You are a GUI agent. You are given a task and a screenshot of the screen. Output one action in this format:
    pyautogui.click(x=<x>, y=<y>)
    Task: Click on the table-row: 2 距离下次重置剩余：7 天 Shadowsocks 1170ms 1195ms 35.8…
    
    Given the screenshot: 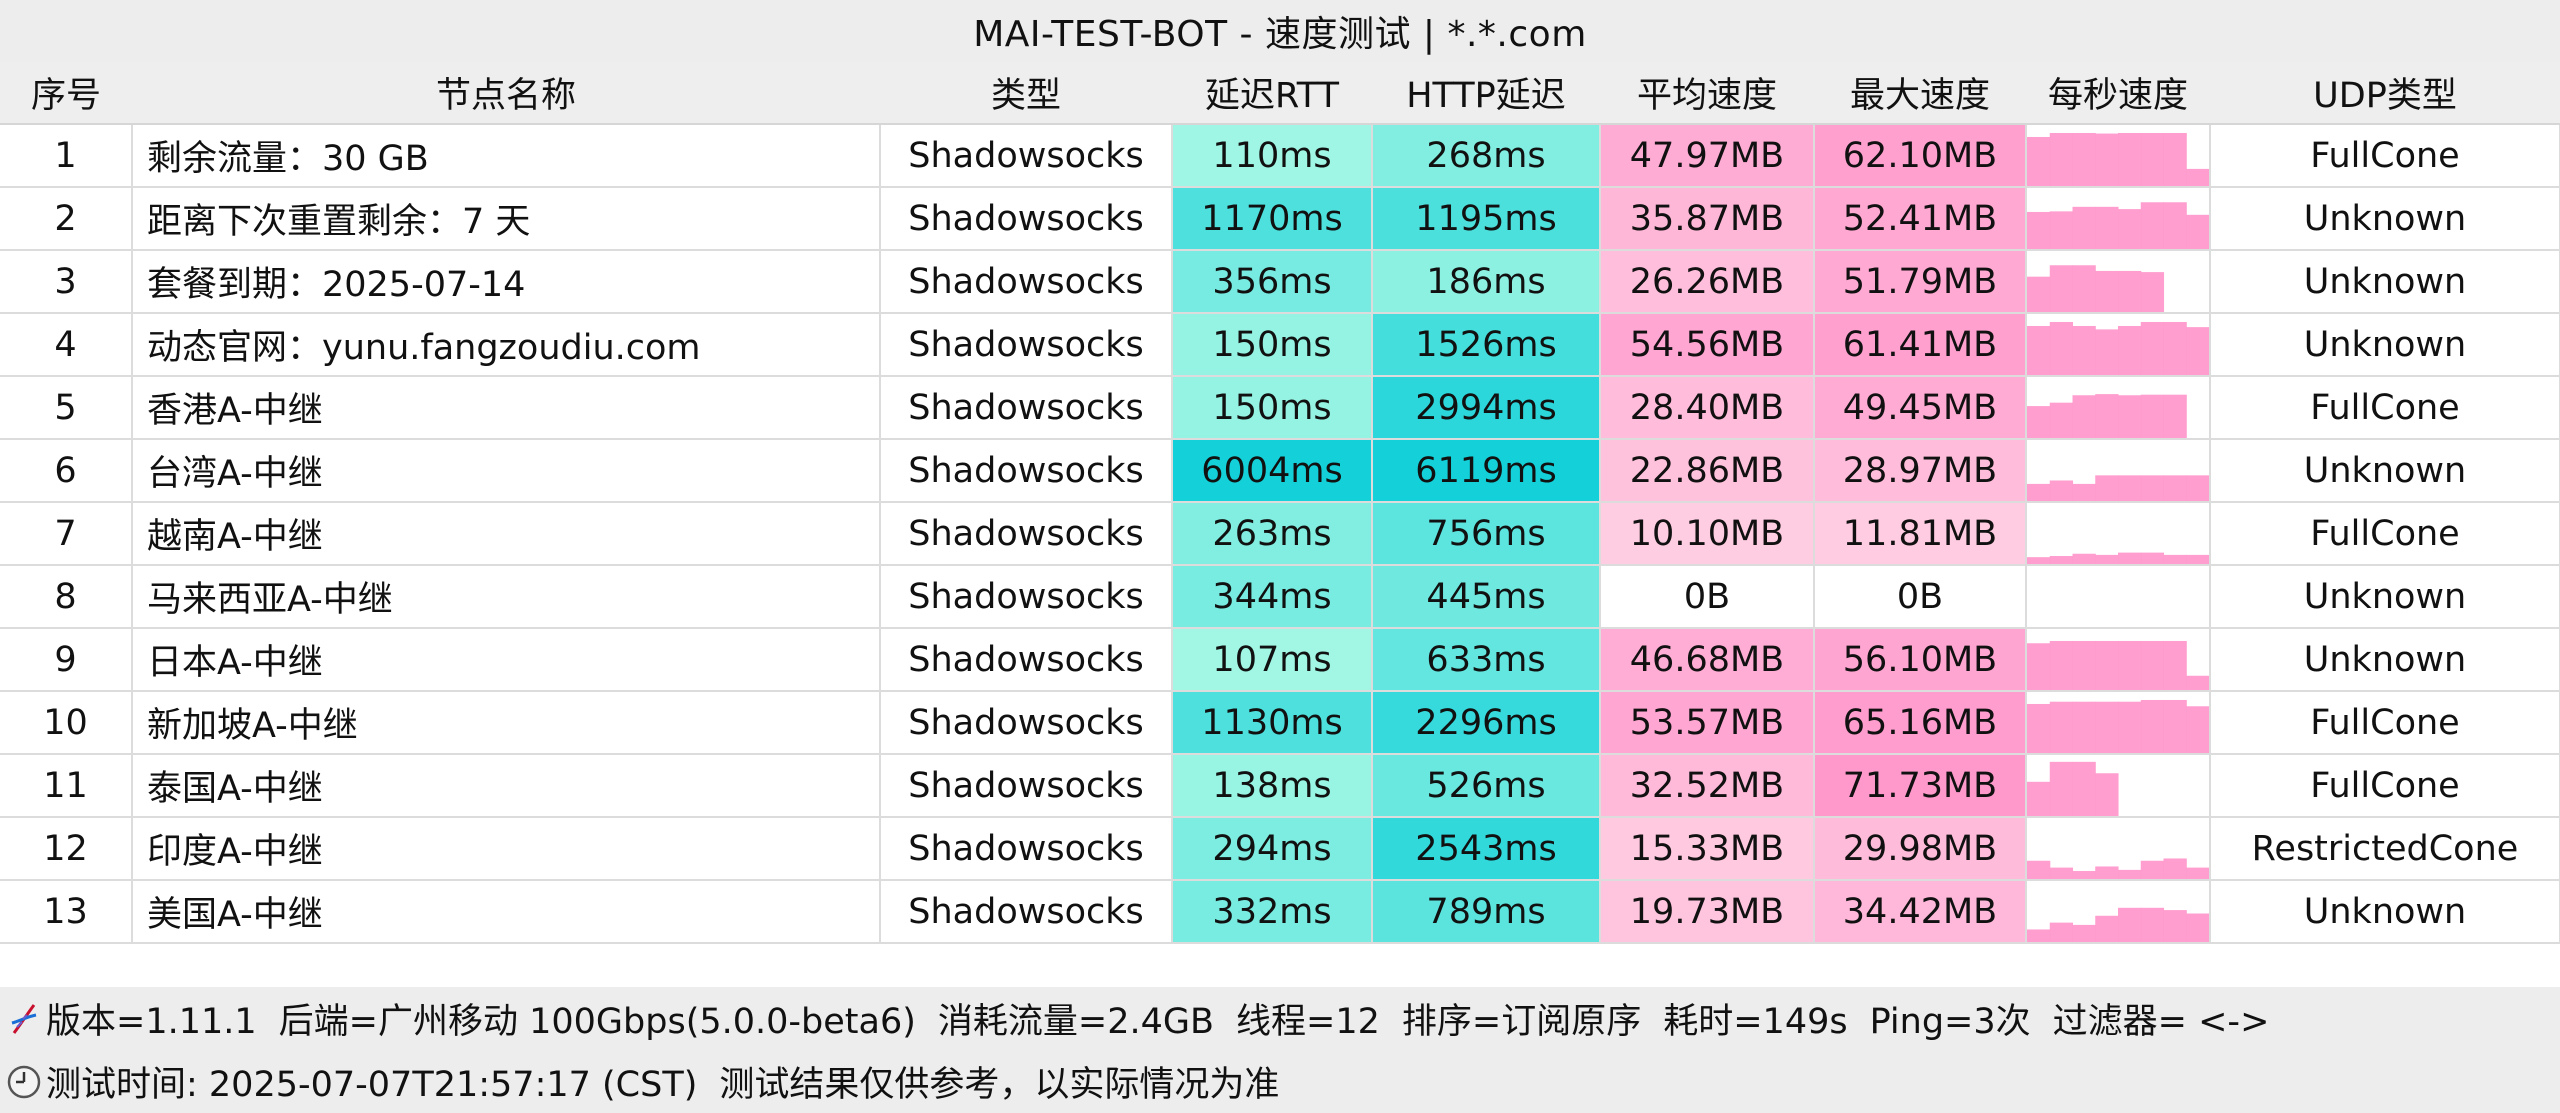 What is the action you would take?
    pyautogui.click(x=1280, y=219)
    